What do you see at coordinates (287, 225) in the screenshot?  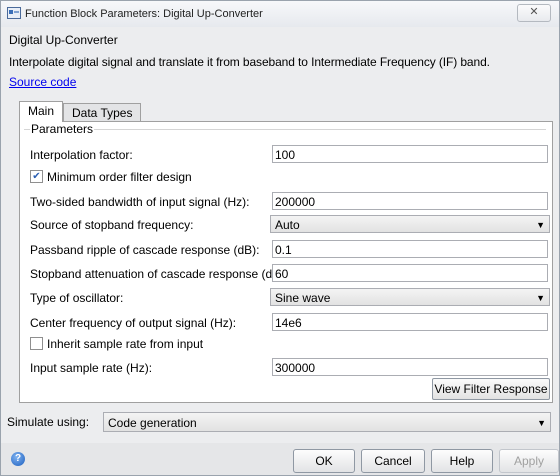 I see `stopband-source-value: Auto` at bounding box center [287, 225].